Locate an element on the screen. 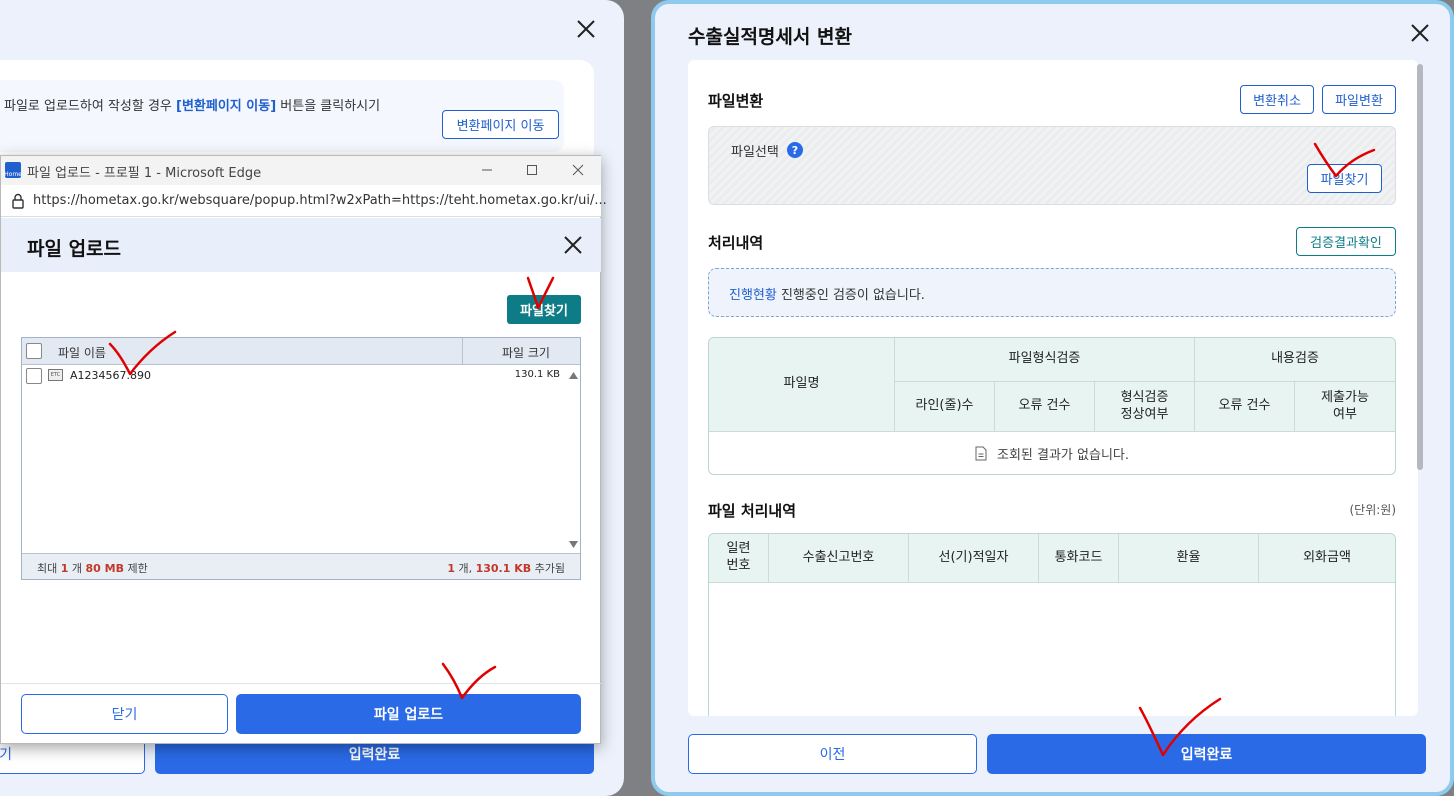 This screenshot has width=1454, height=796. divider is located at coordinates (301, 683).